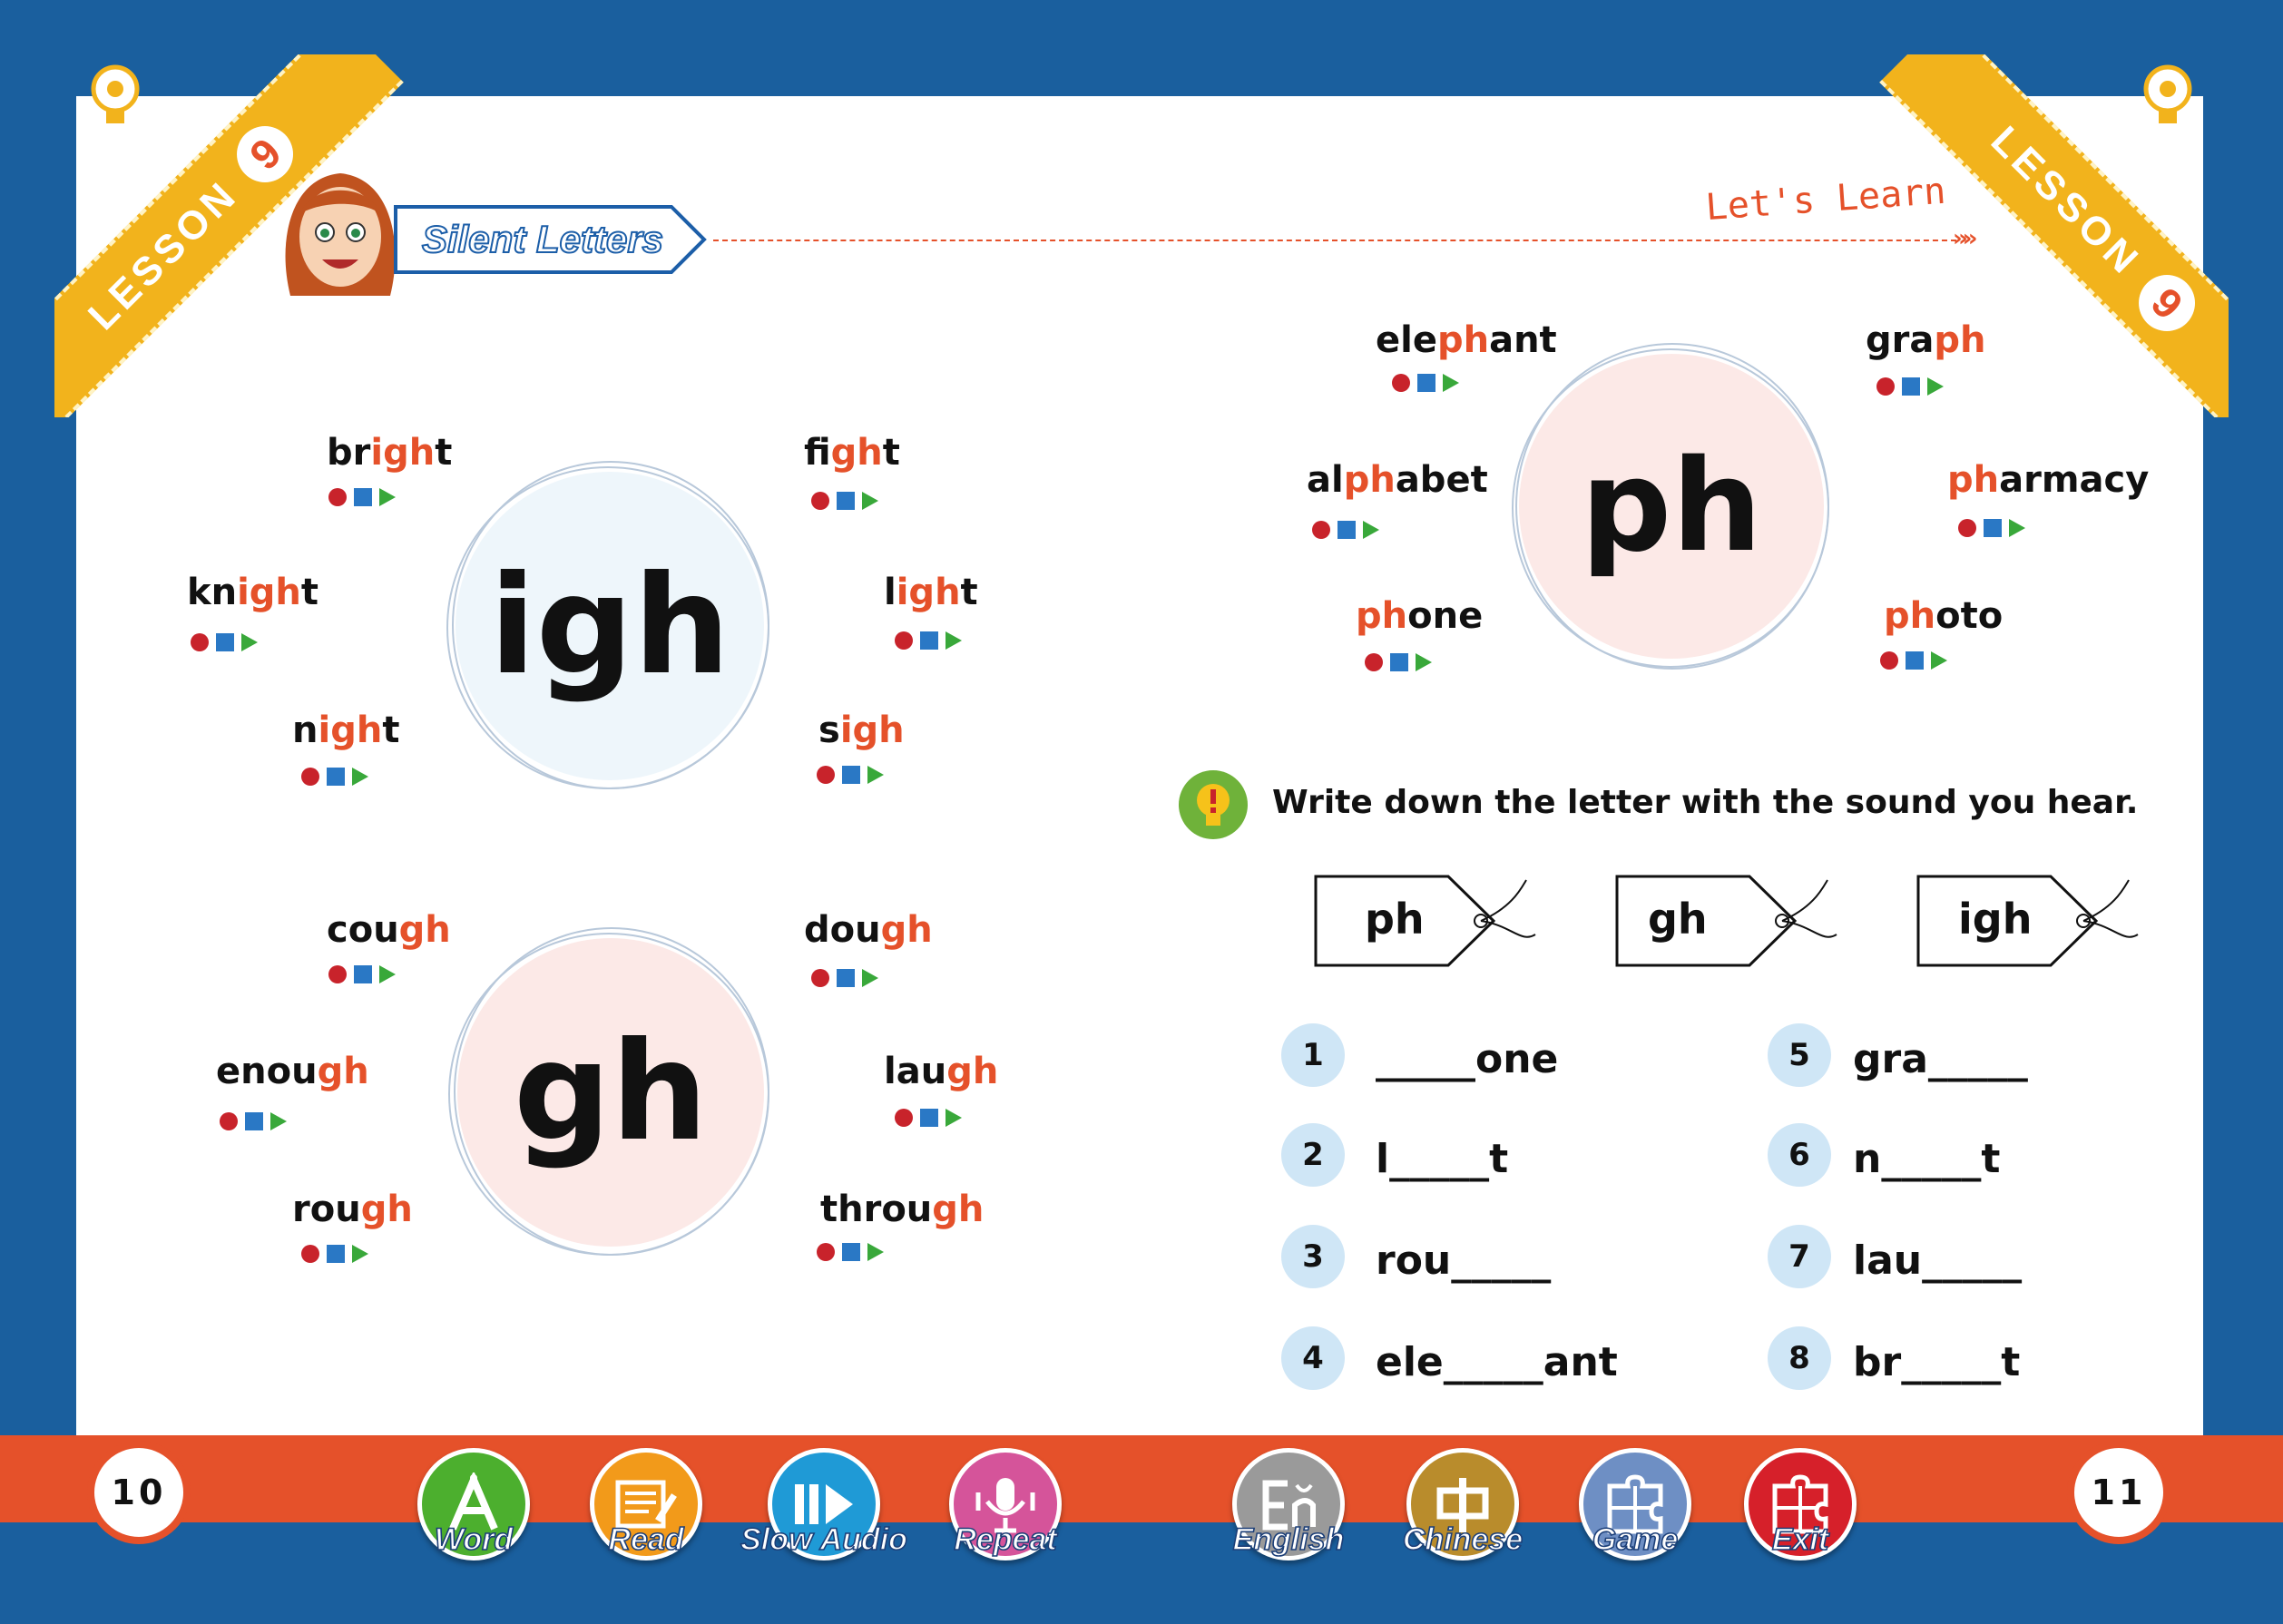  Describe the element at coordinates (1467, 1059) in the screenshot. I see `question-blank: _____one` at that location.